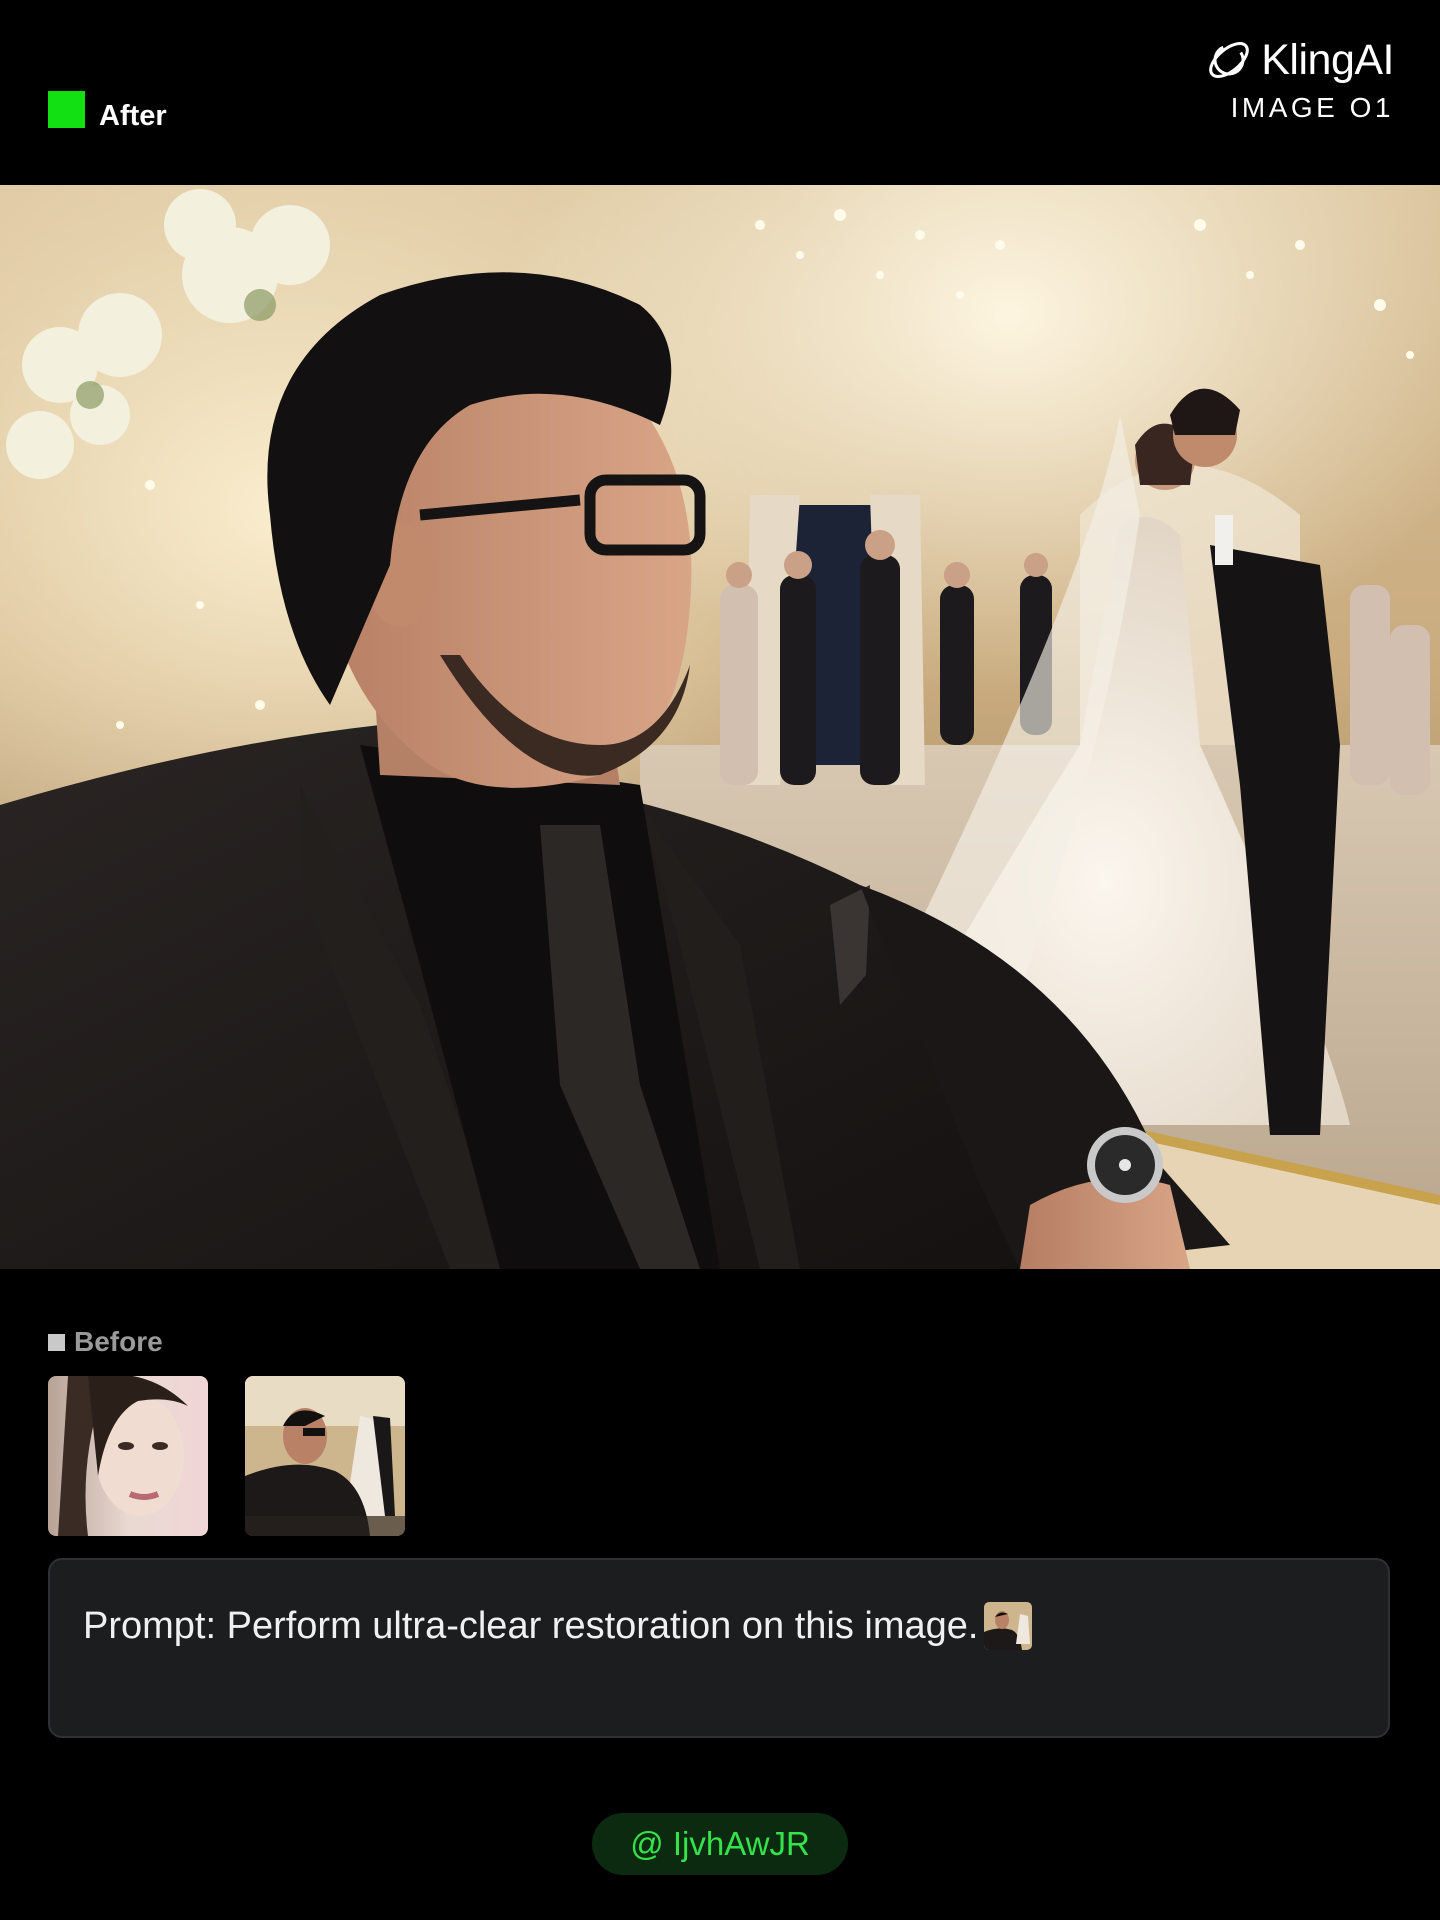 Image resolution: width=1440 pixels, height=1920 pixels. Describe the element at coordinates (66, 109) in the screenshot. I see `after-indicator-square` at that location.